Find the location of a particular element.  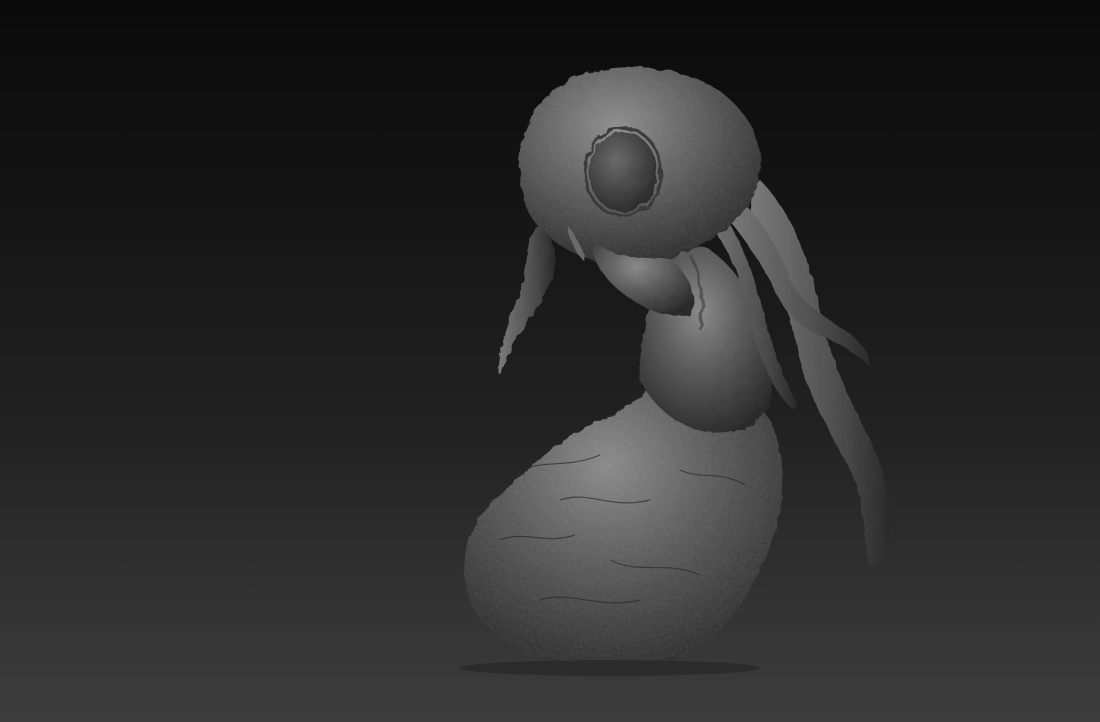

ground-shadow is located at coordinates (610, 668).